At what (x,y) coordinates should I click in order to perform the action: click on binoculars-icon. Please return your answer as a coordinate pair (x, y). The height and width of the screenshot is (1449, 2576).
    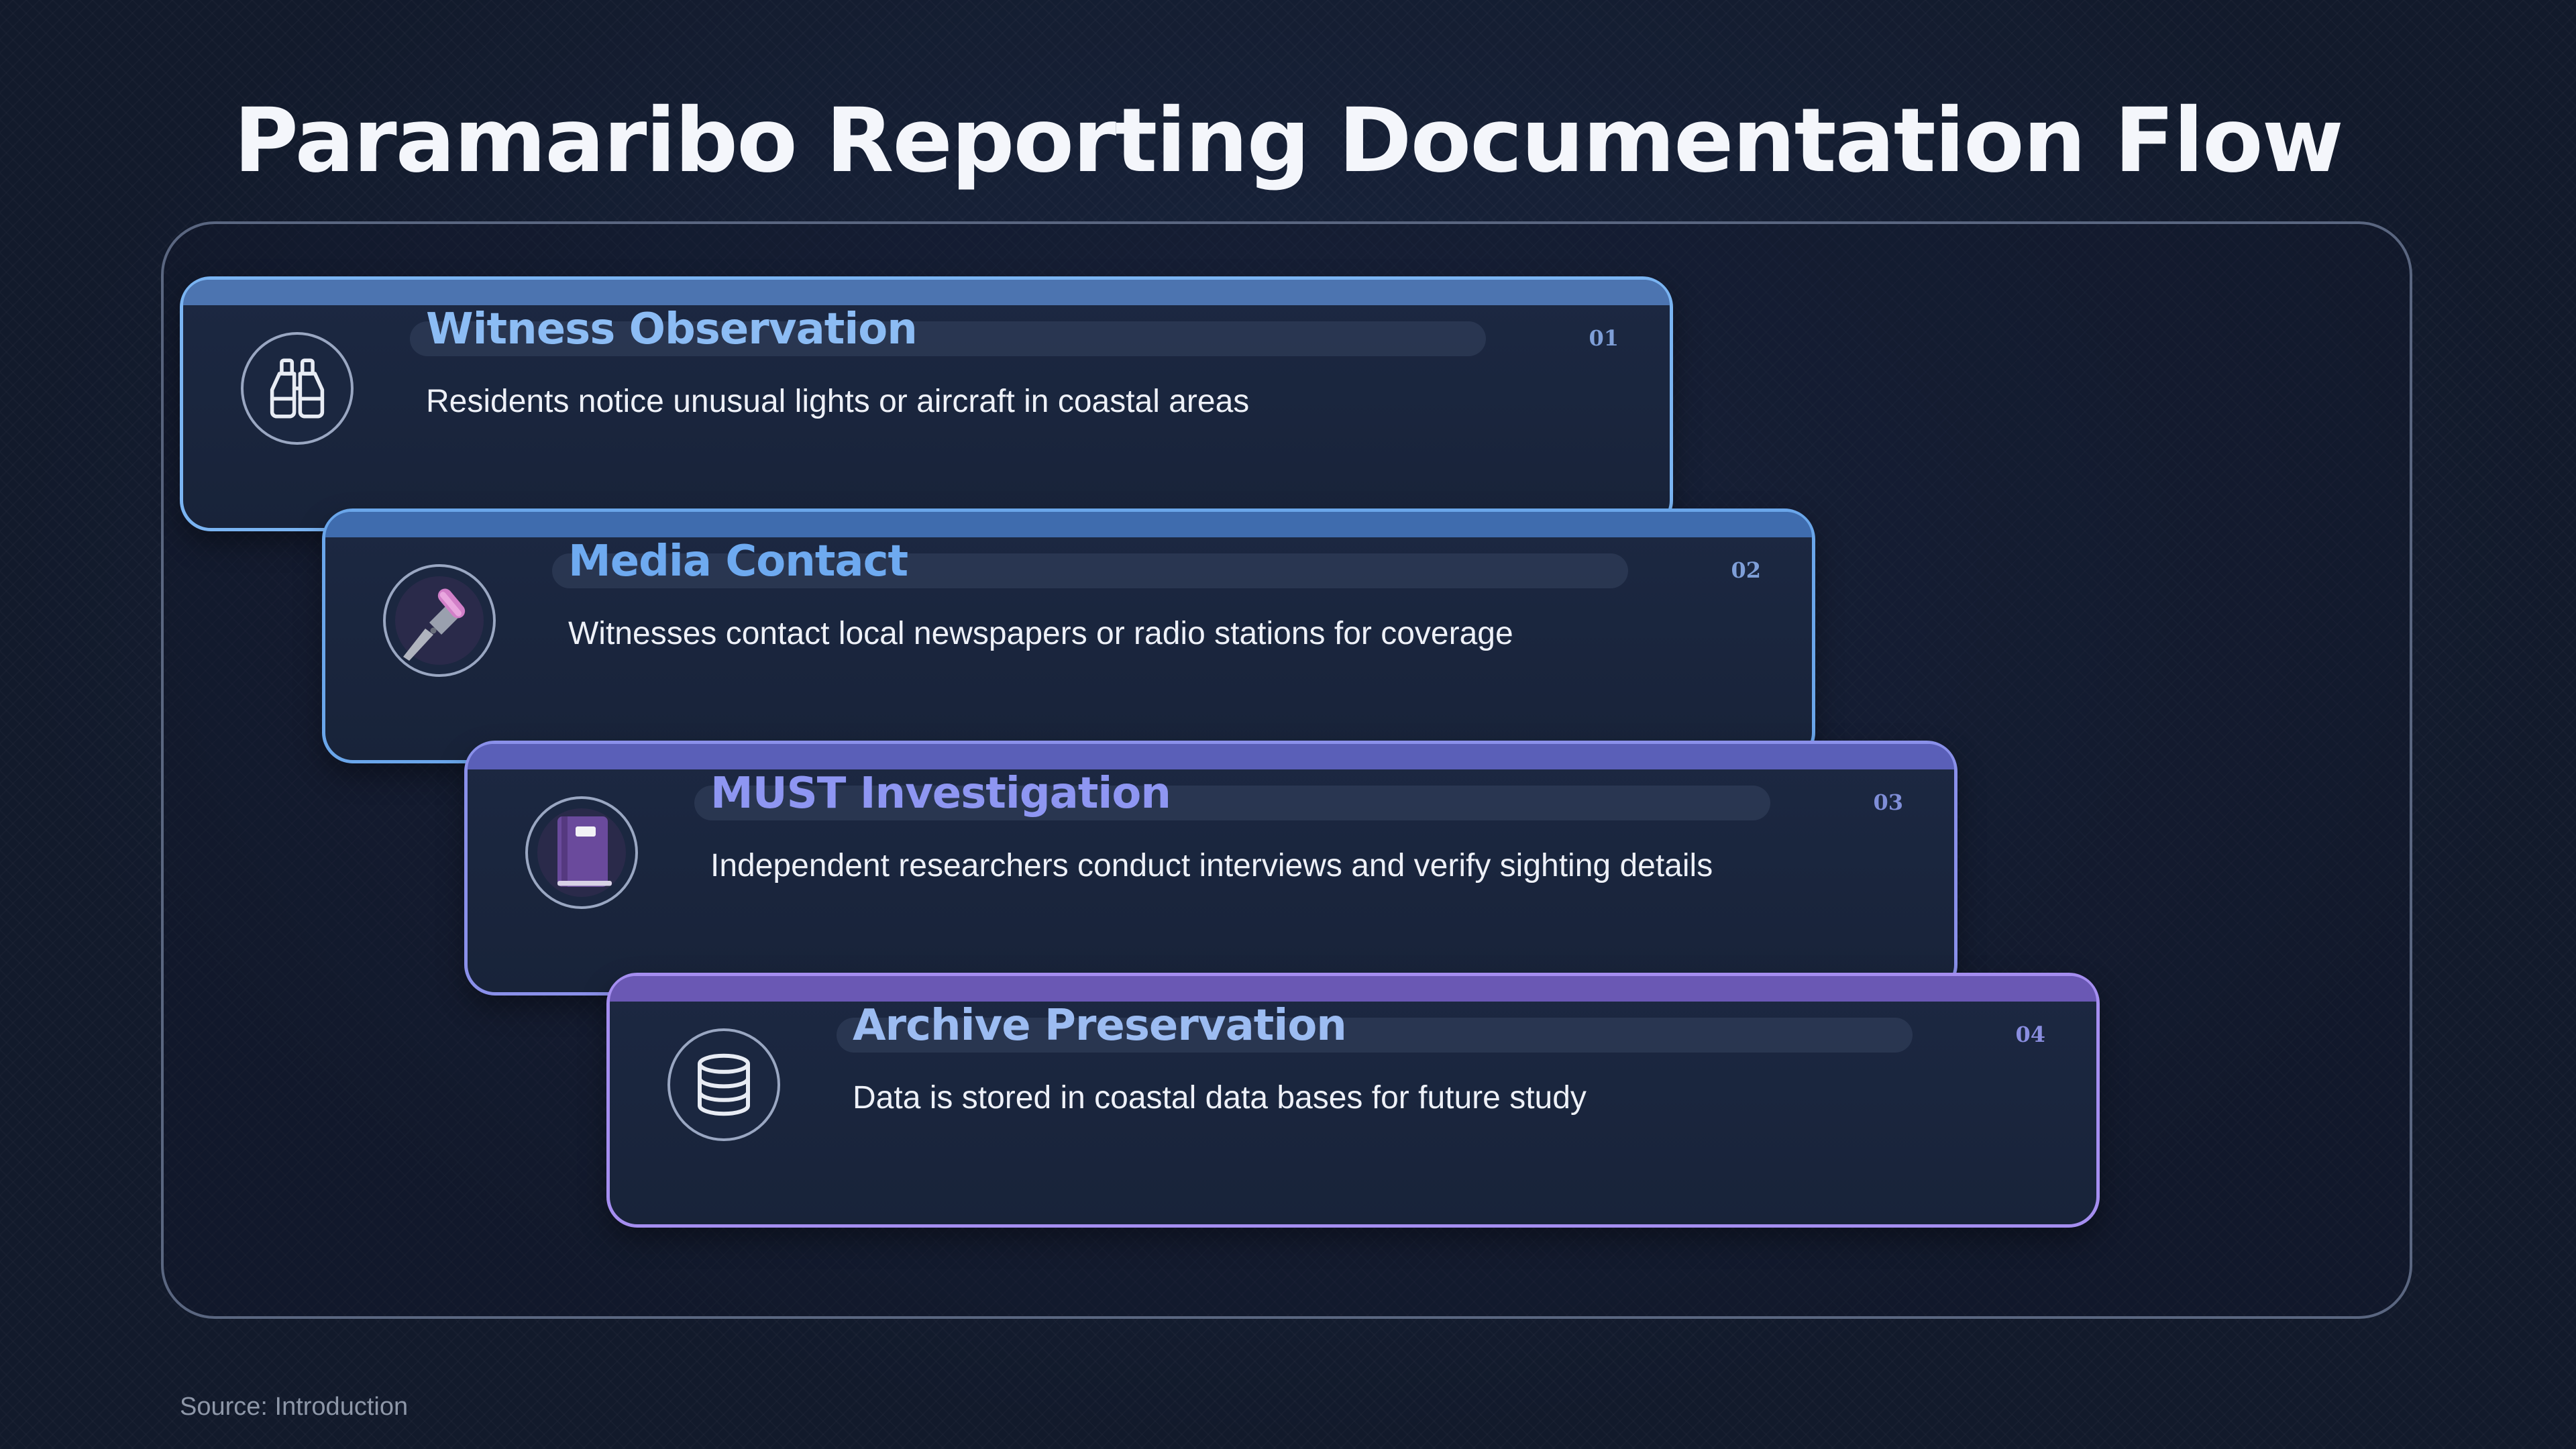
    Looking at the image, I should click on (297, 388).